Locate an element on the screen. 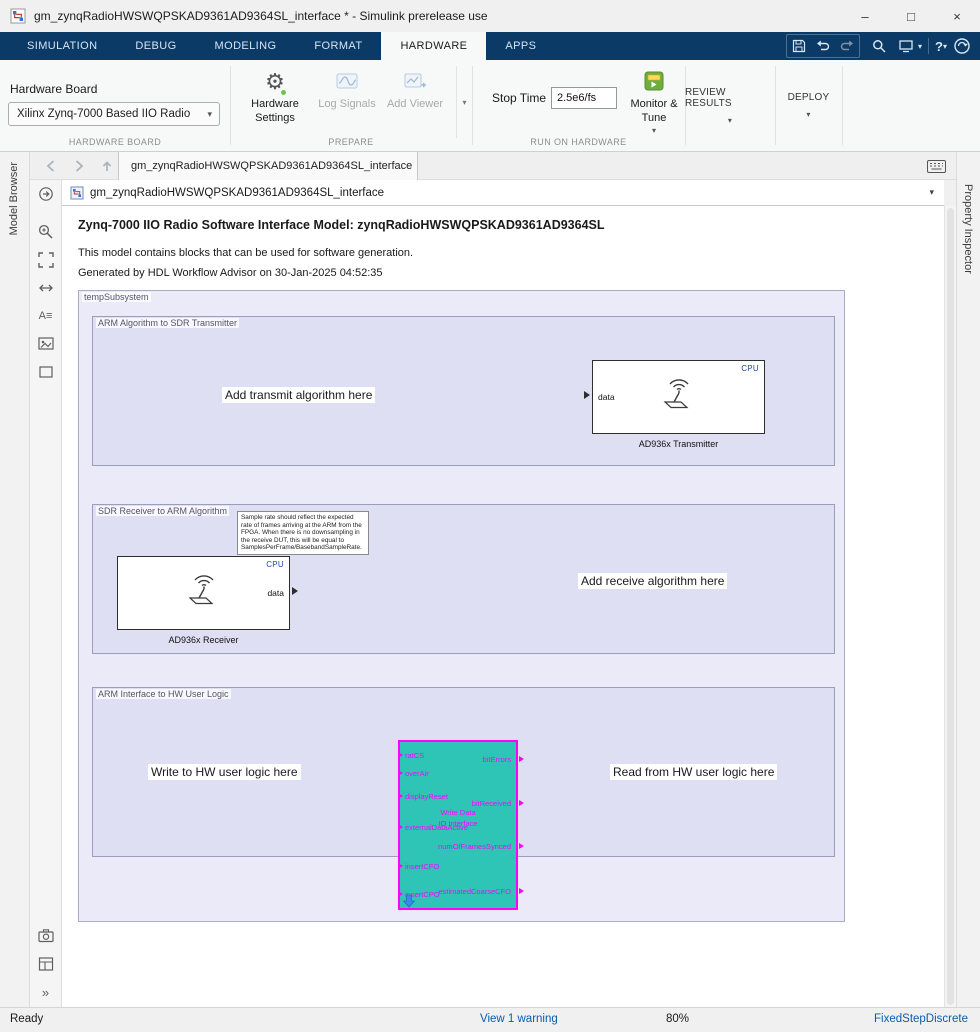 This screenshot has width=980, height=1032. gallery-expander: ▾ is located at coordinates (464, 102).